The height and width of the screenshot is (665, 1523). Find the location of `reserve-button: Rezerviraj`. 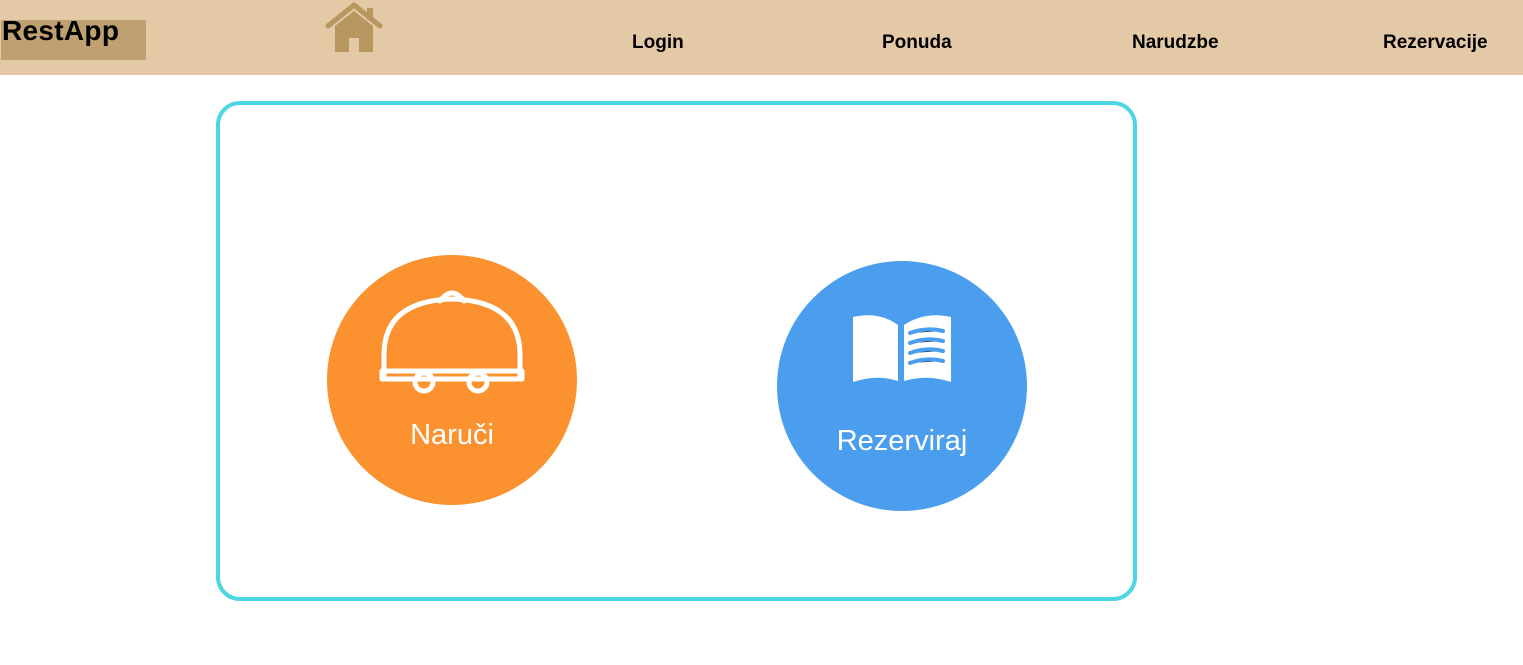

reserve-button: Rezerviraj is located at coordinates (902, 386).